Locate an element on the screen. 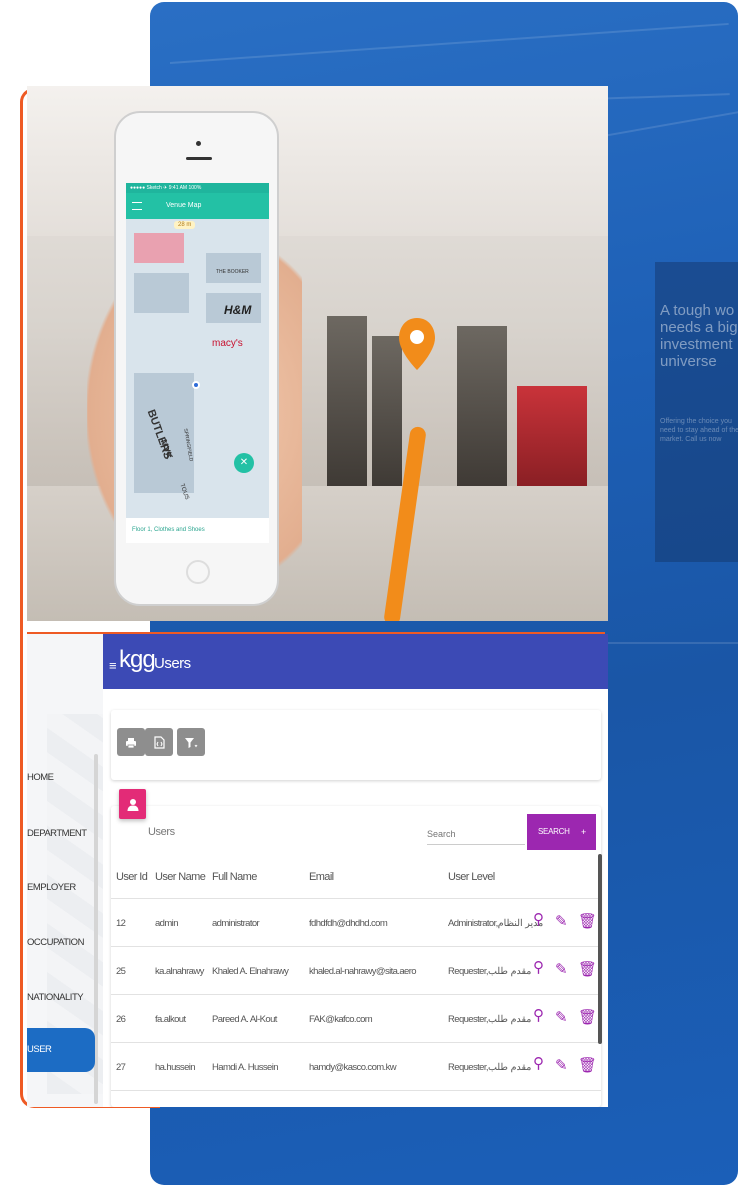  printer-icon is located at coordinates (131, 743).